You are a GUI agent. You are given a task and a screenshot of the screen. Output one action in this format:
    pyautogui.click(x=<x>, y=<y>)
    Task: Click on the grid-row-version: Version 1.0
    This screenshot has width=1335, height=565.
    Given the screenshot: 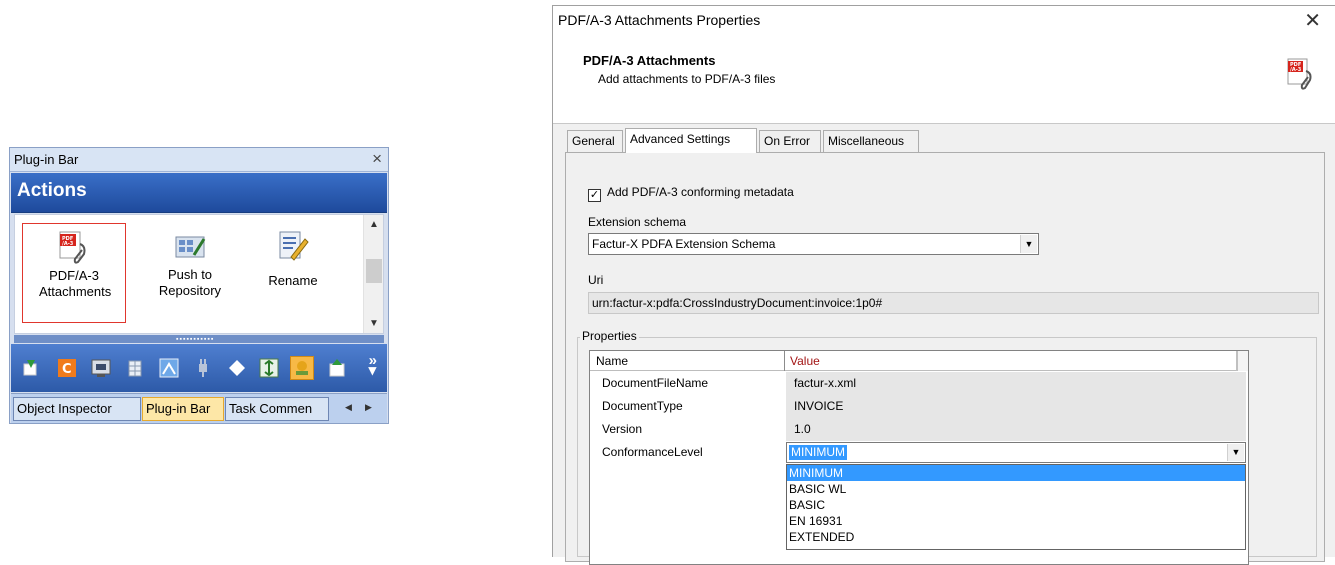 What is the action you would take?
    pyautogui.click(x=920, y=429)
    